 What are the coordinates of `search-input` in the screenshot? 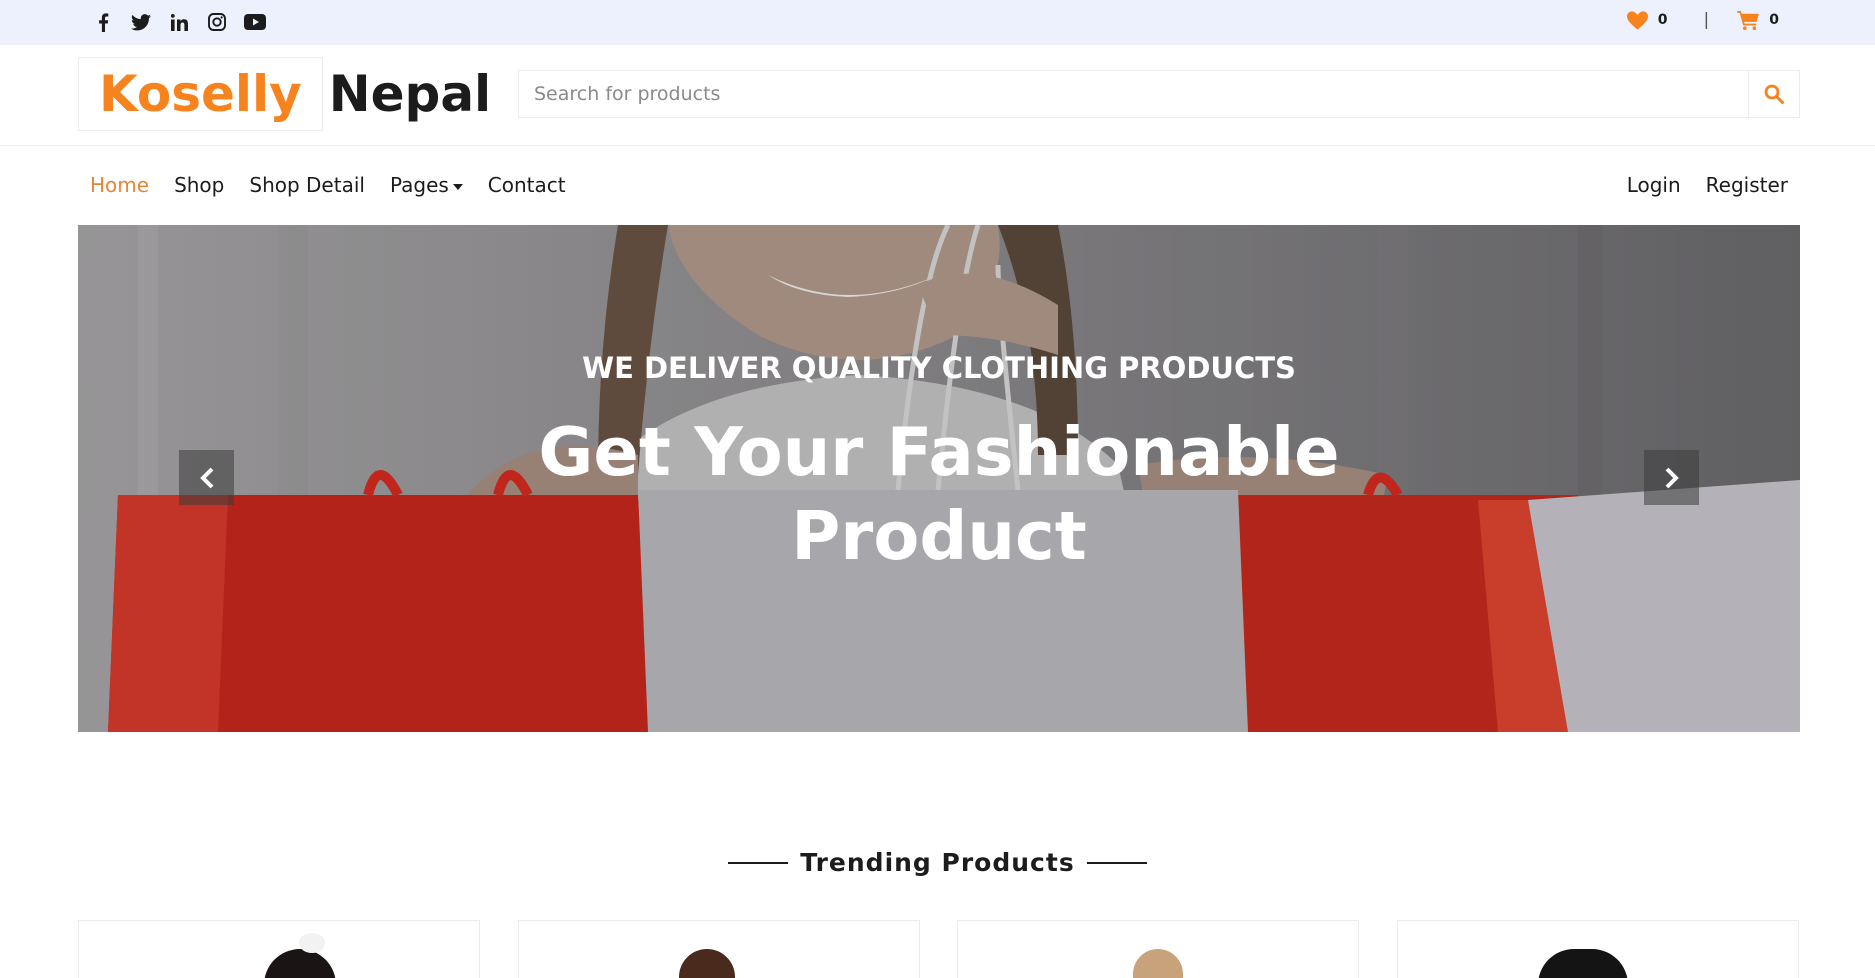 It's located at (1133, 94).